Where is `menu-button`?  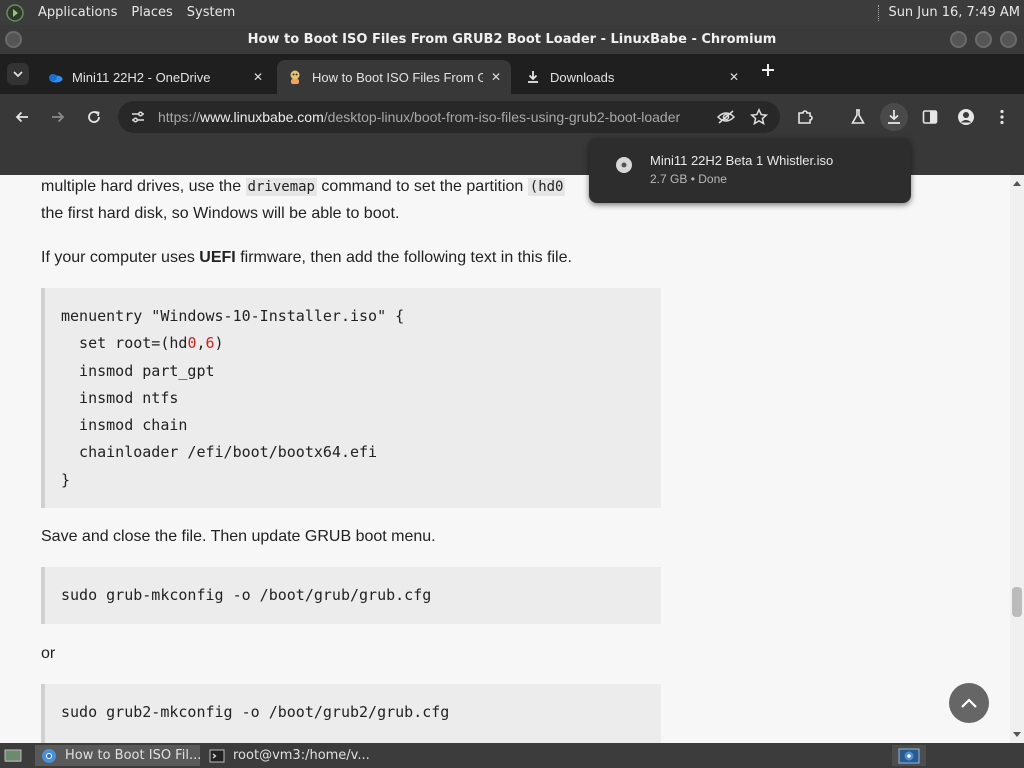 menu-button is located at coordinates (1002, 117).